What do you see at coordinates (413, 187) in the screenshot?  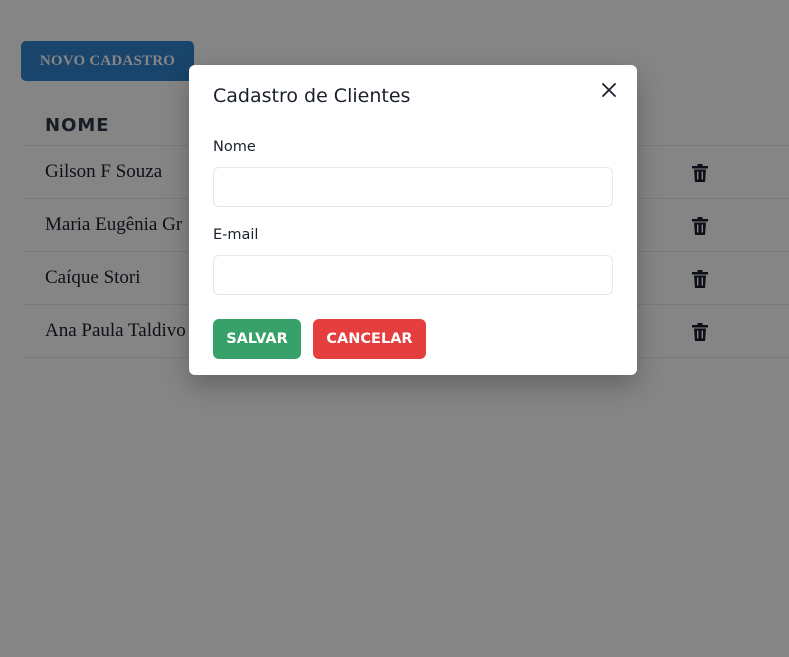 I see `name-input` at bounding box center [413, 187].